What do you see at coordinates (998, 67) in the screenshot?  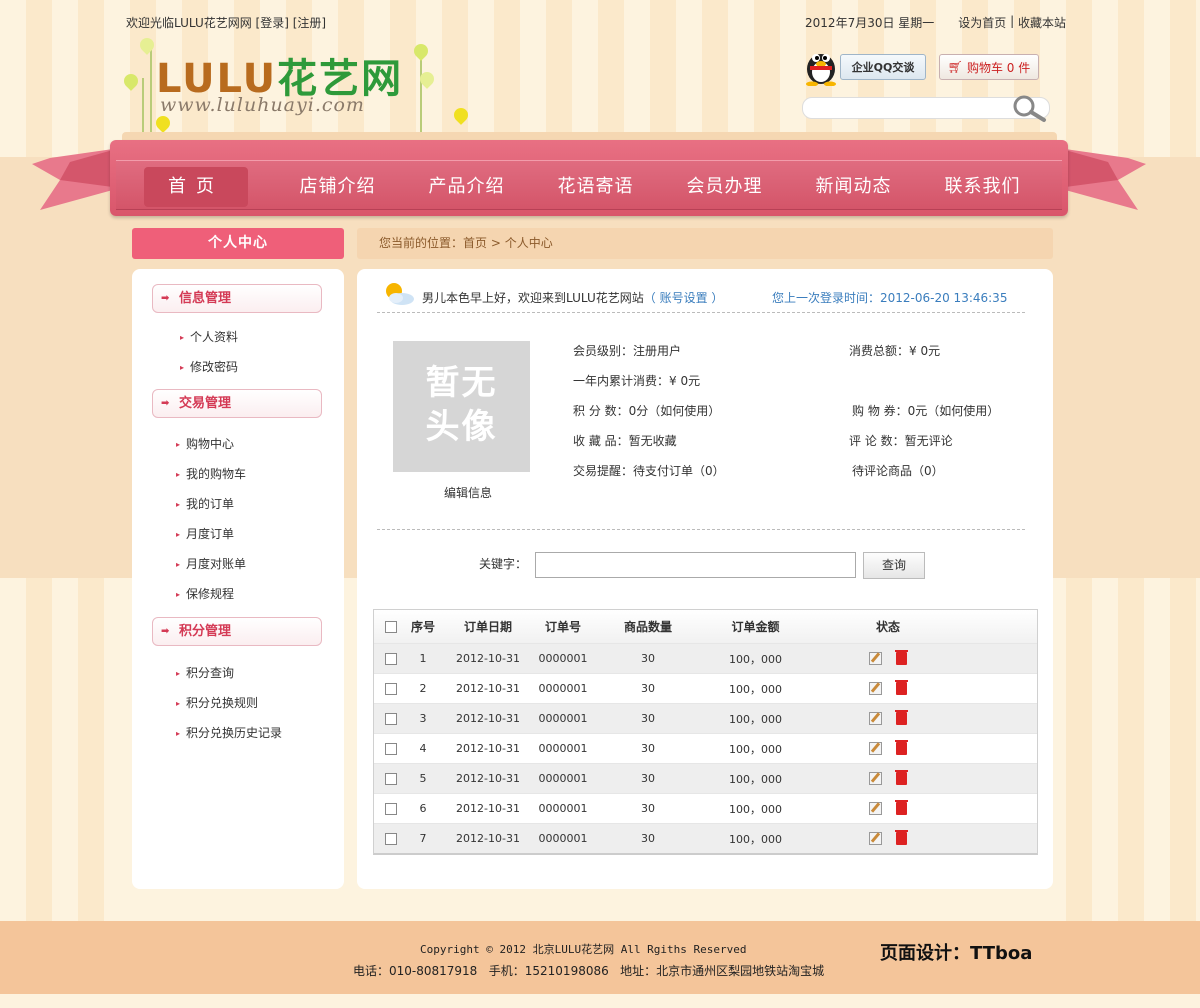 I see `cart-label: 购物车 0 件` at bounding box center [998, 67].